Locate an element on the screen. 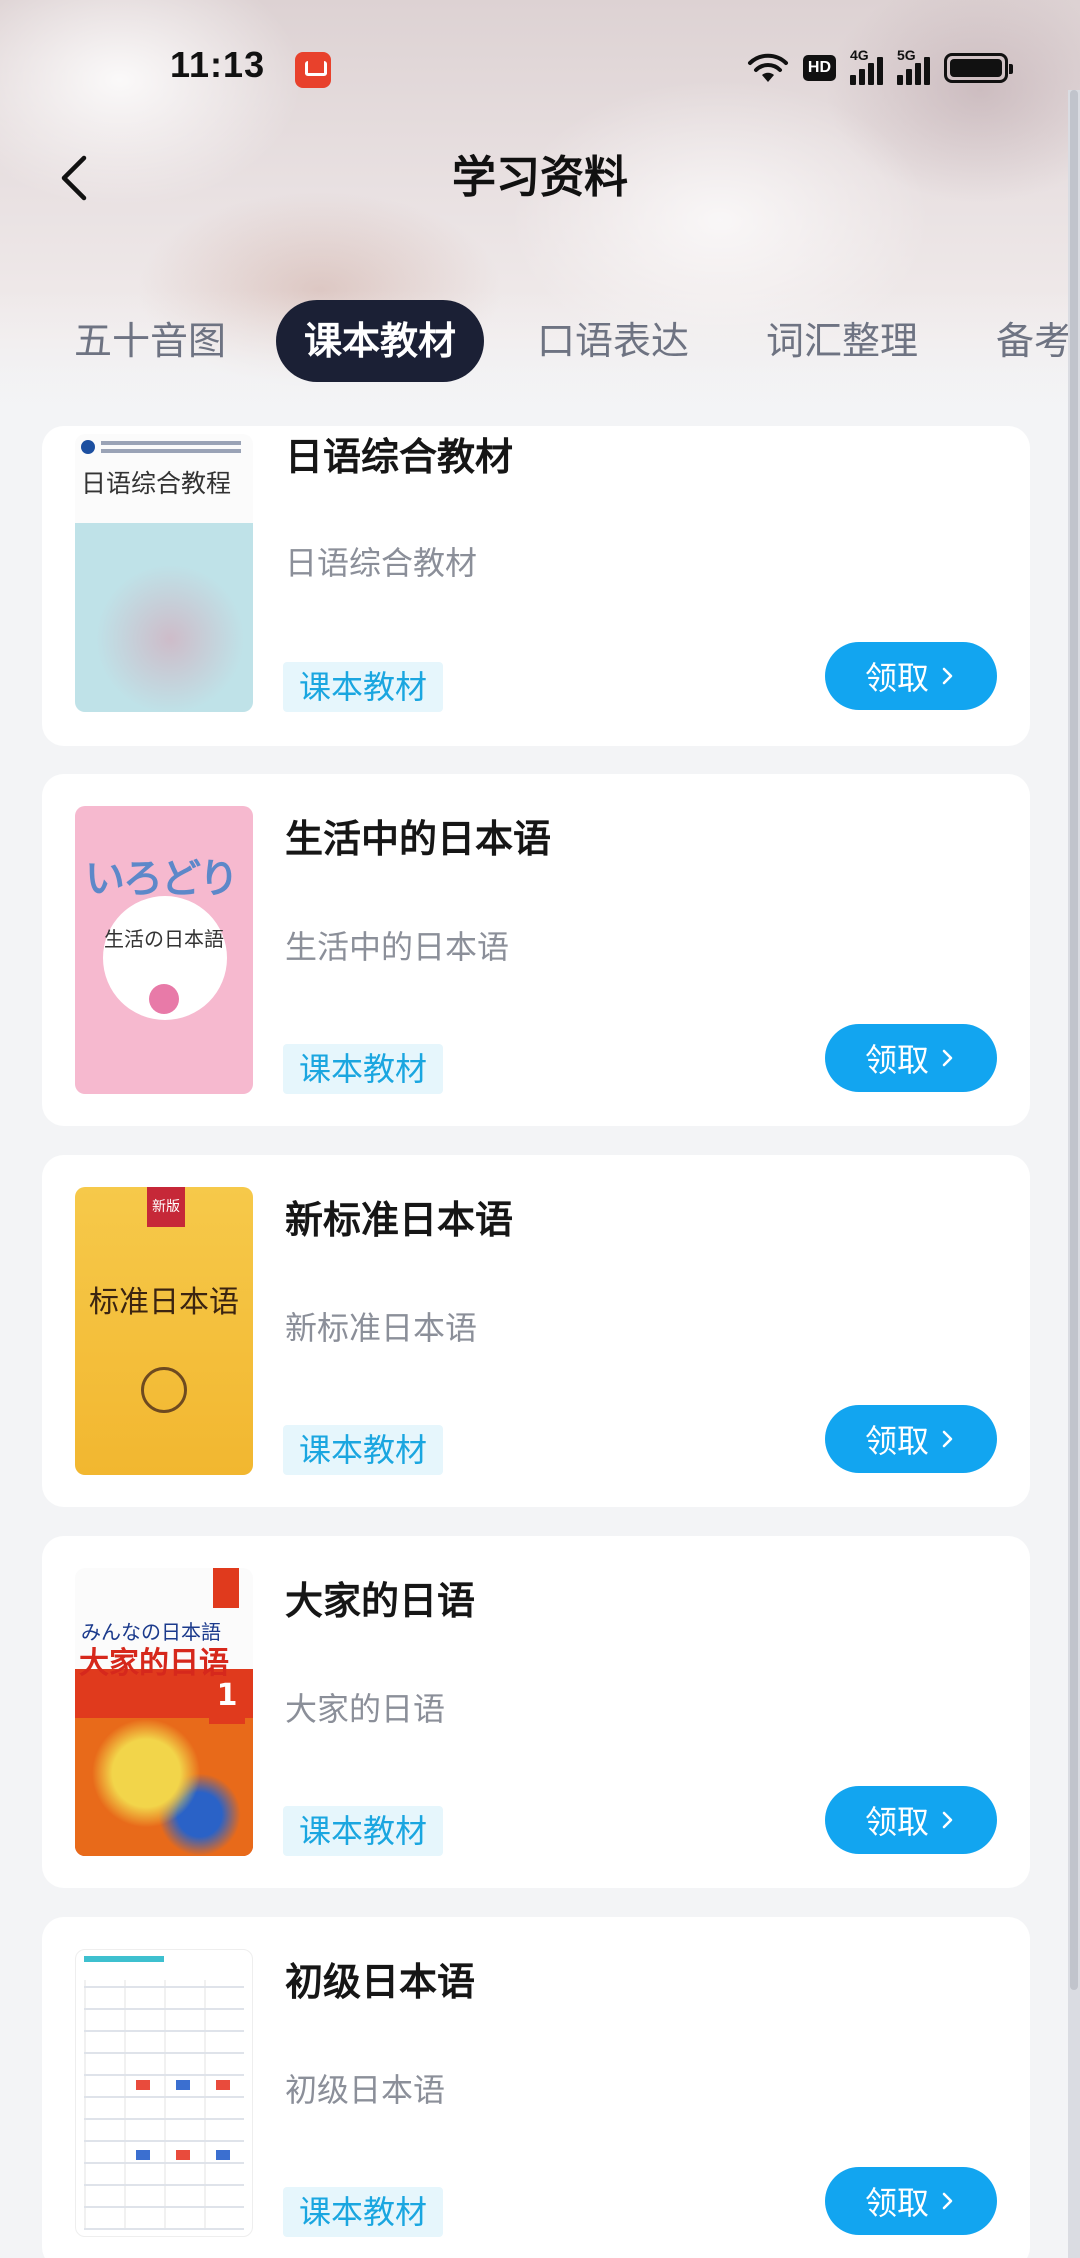 This screenshot has height=2258, width=1080. book-cover-image: いろどり 生活の日本語 is located at coordinates (164, 950).